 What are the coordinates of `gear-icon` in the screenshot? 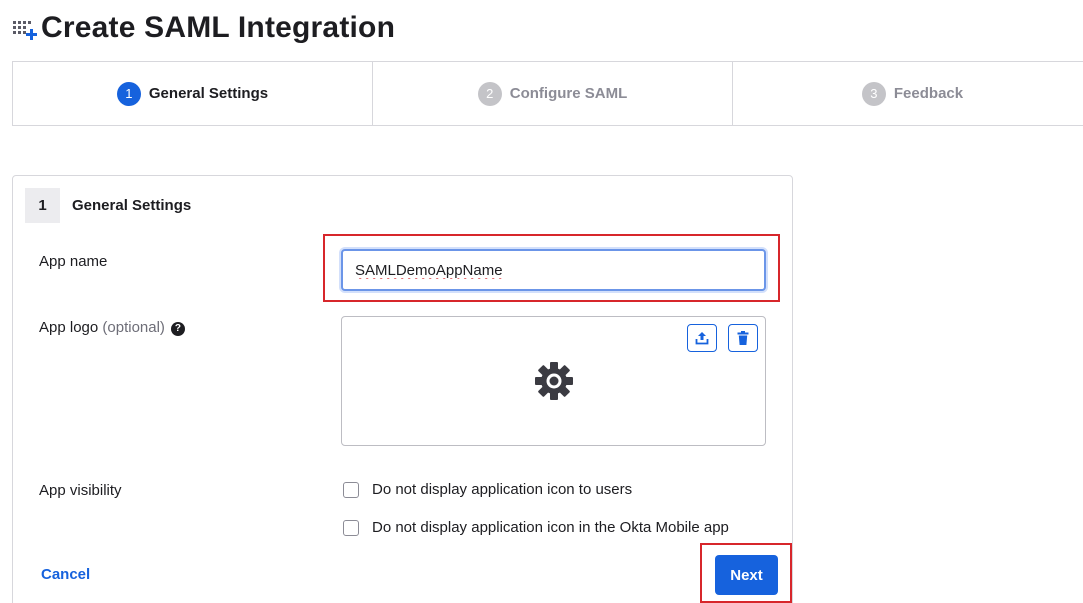 It's located at (554, 381).